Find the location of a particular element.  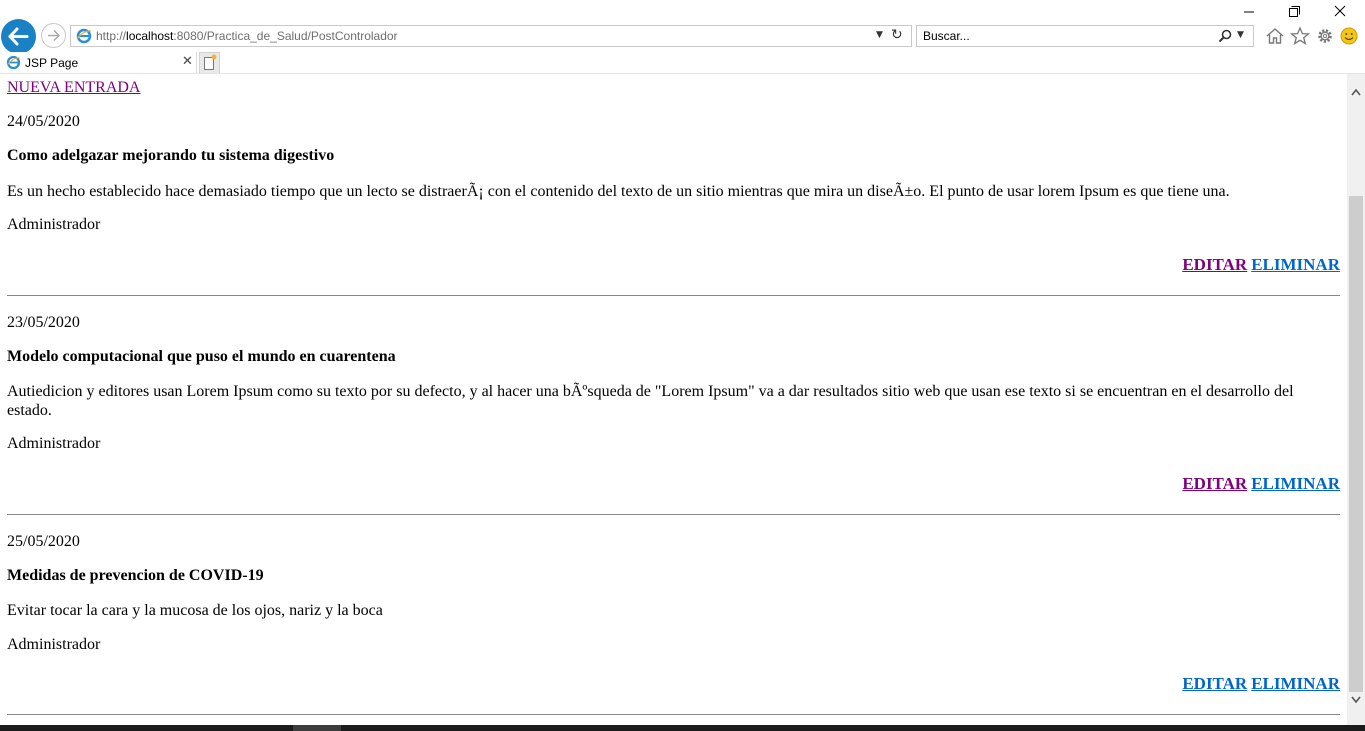

post-date: 24/05/2020 is located at coordinates (43, 121).